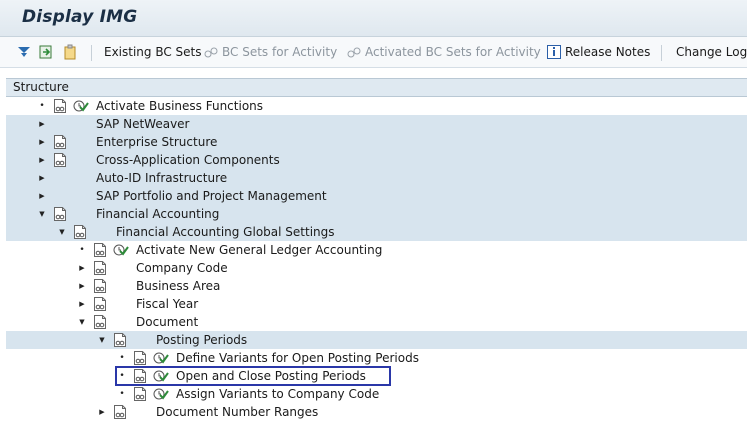  What do you see at coordinates (376, 196) in the screenshot?
I see `tree-node: ▶ SAP Portfolio and Project Management` at bounding box center [376, 196].